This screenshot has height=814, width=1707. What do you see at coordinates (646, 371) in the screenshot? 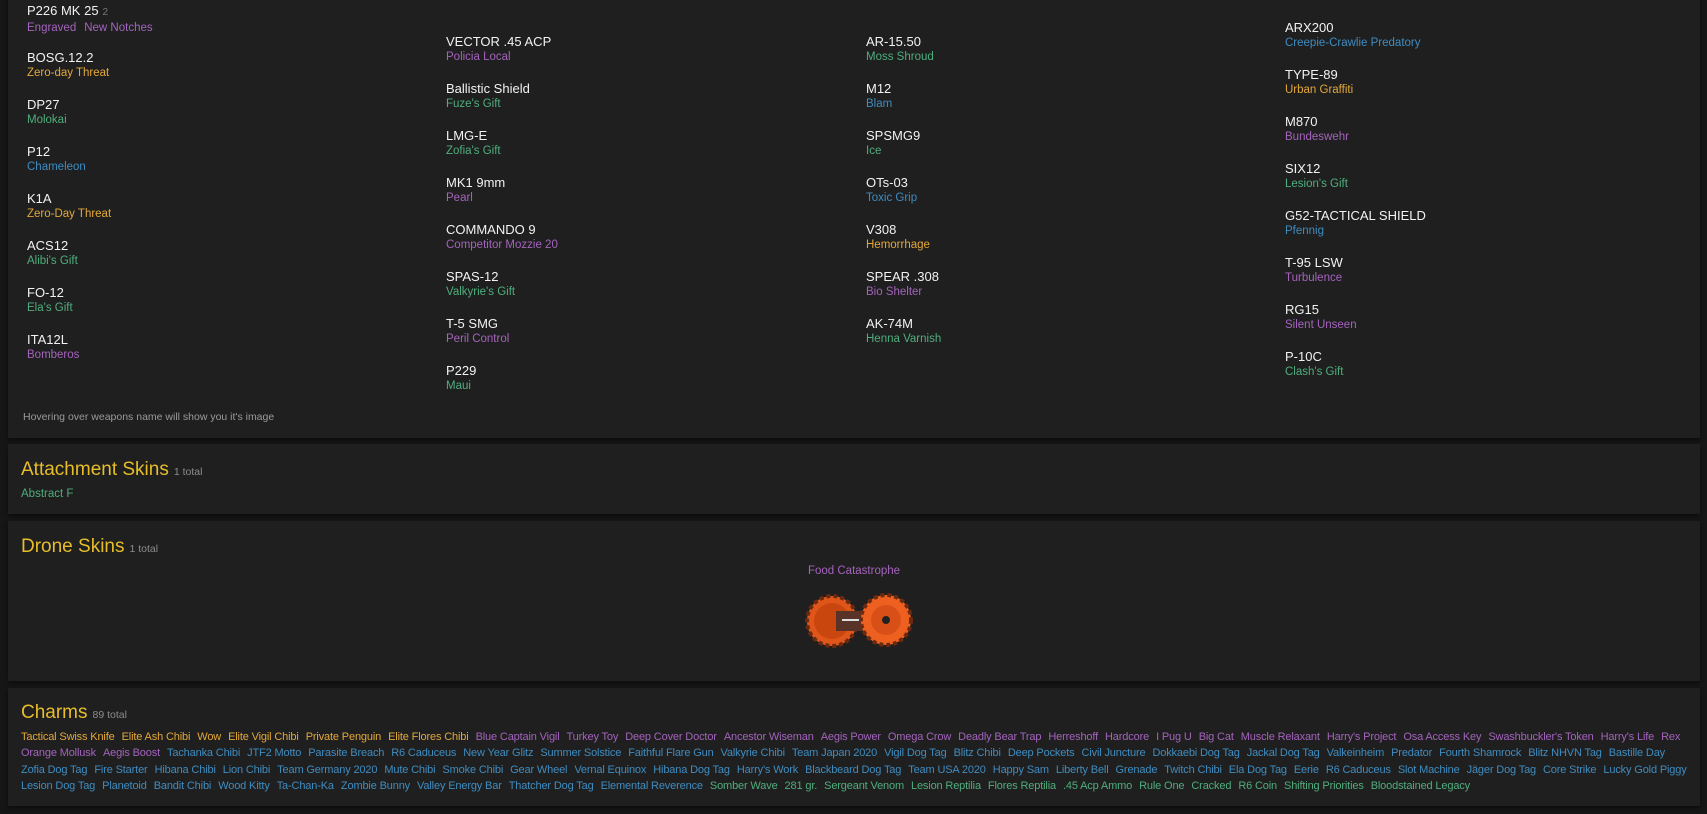
I see `weapon-name: P229` at bounding box center [646, 371].